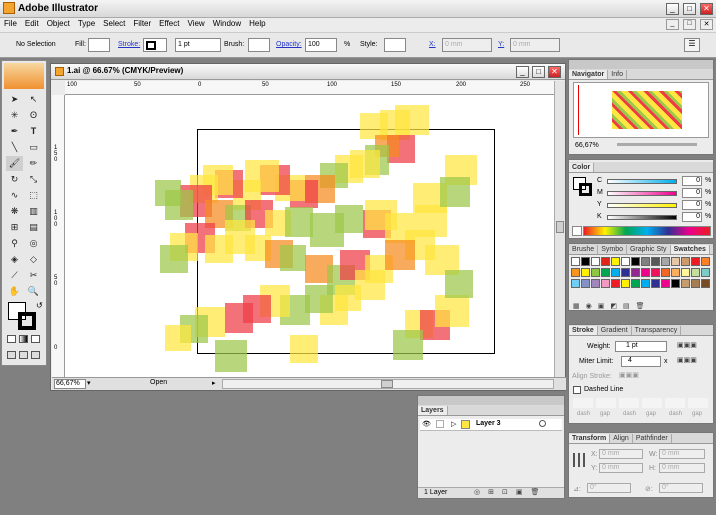  I want to click on navigator-zoom-slider, so click(657, 144).